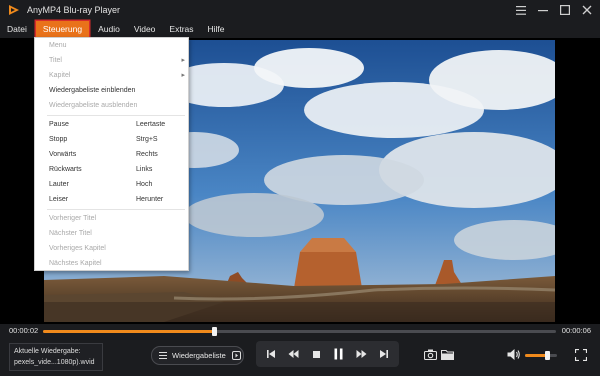 This screenshot has width=600, height=376. I want to click on maximize-icon, so click(565, 10).